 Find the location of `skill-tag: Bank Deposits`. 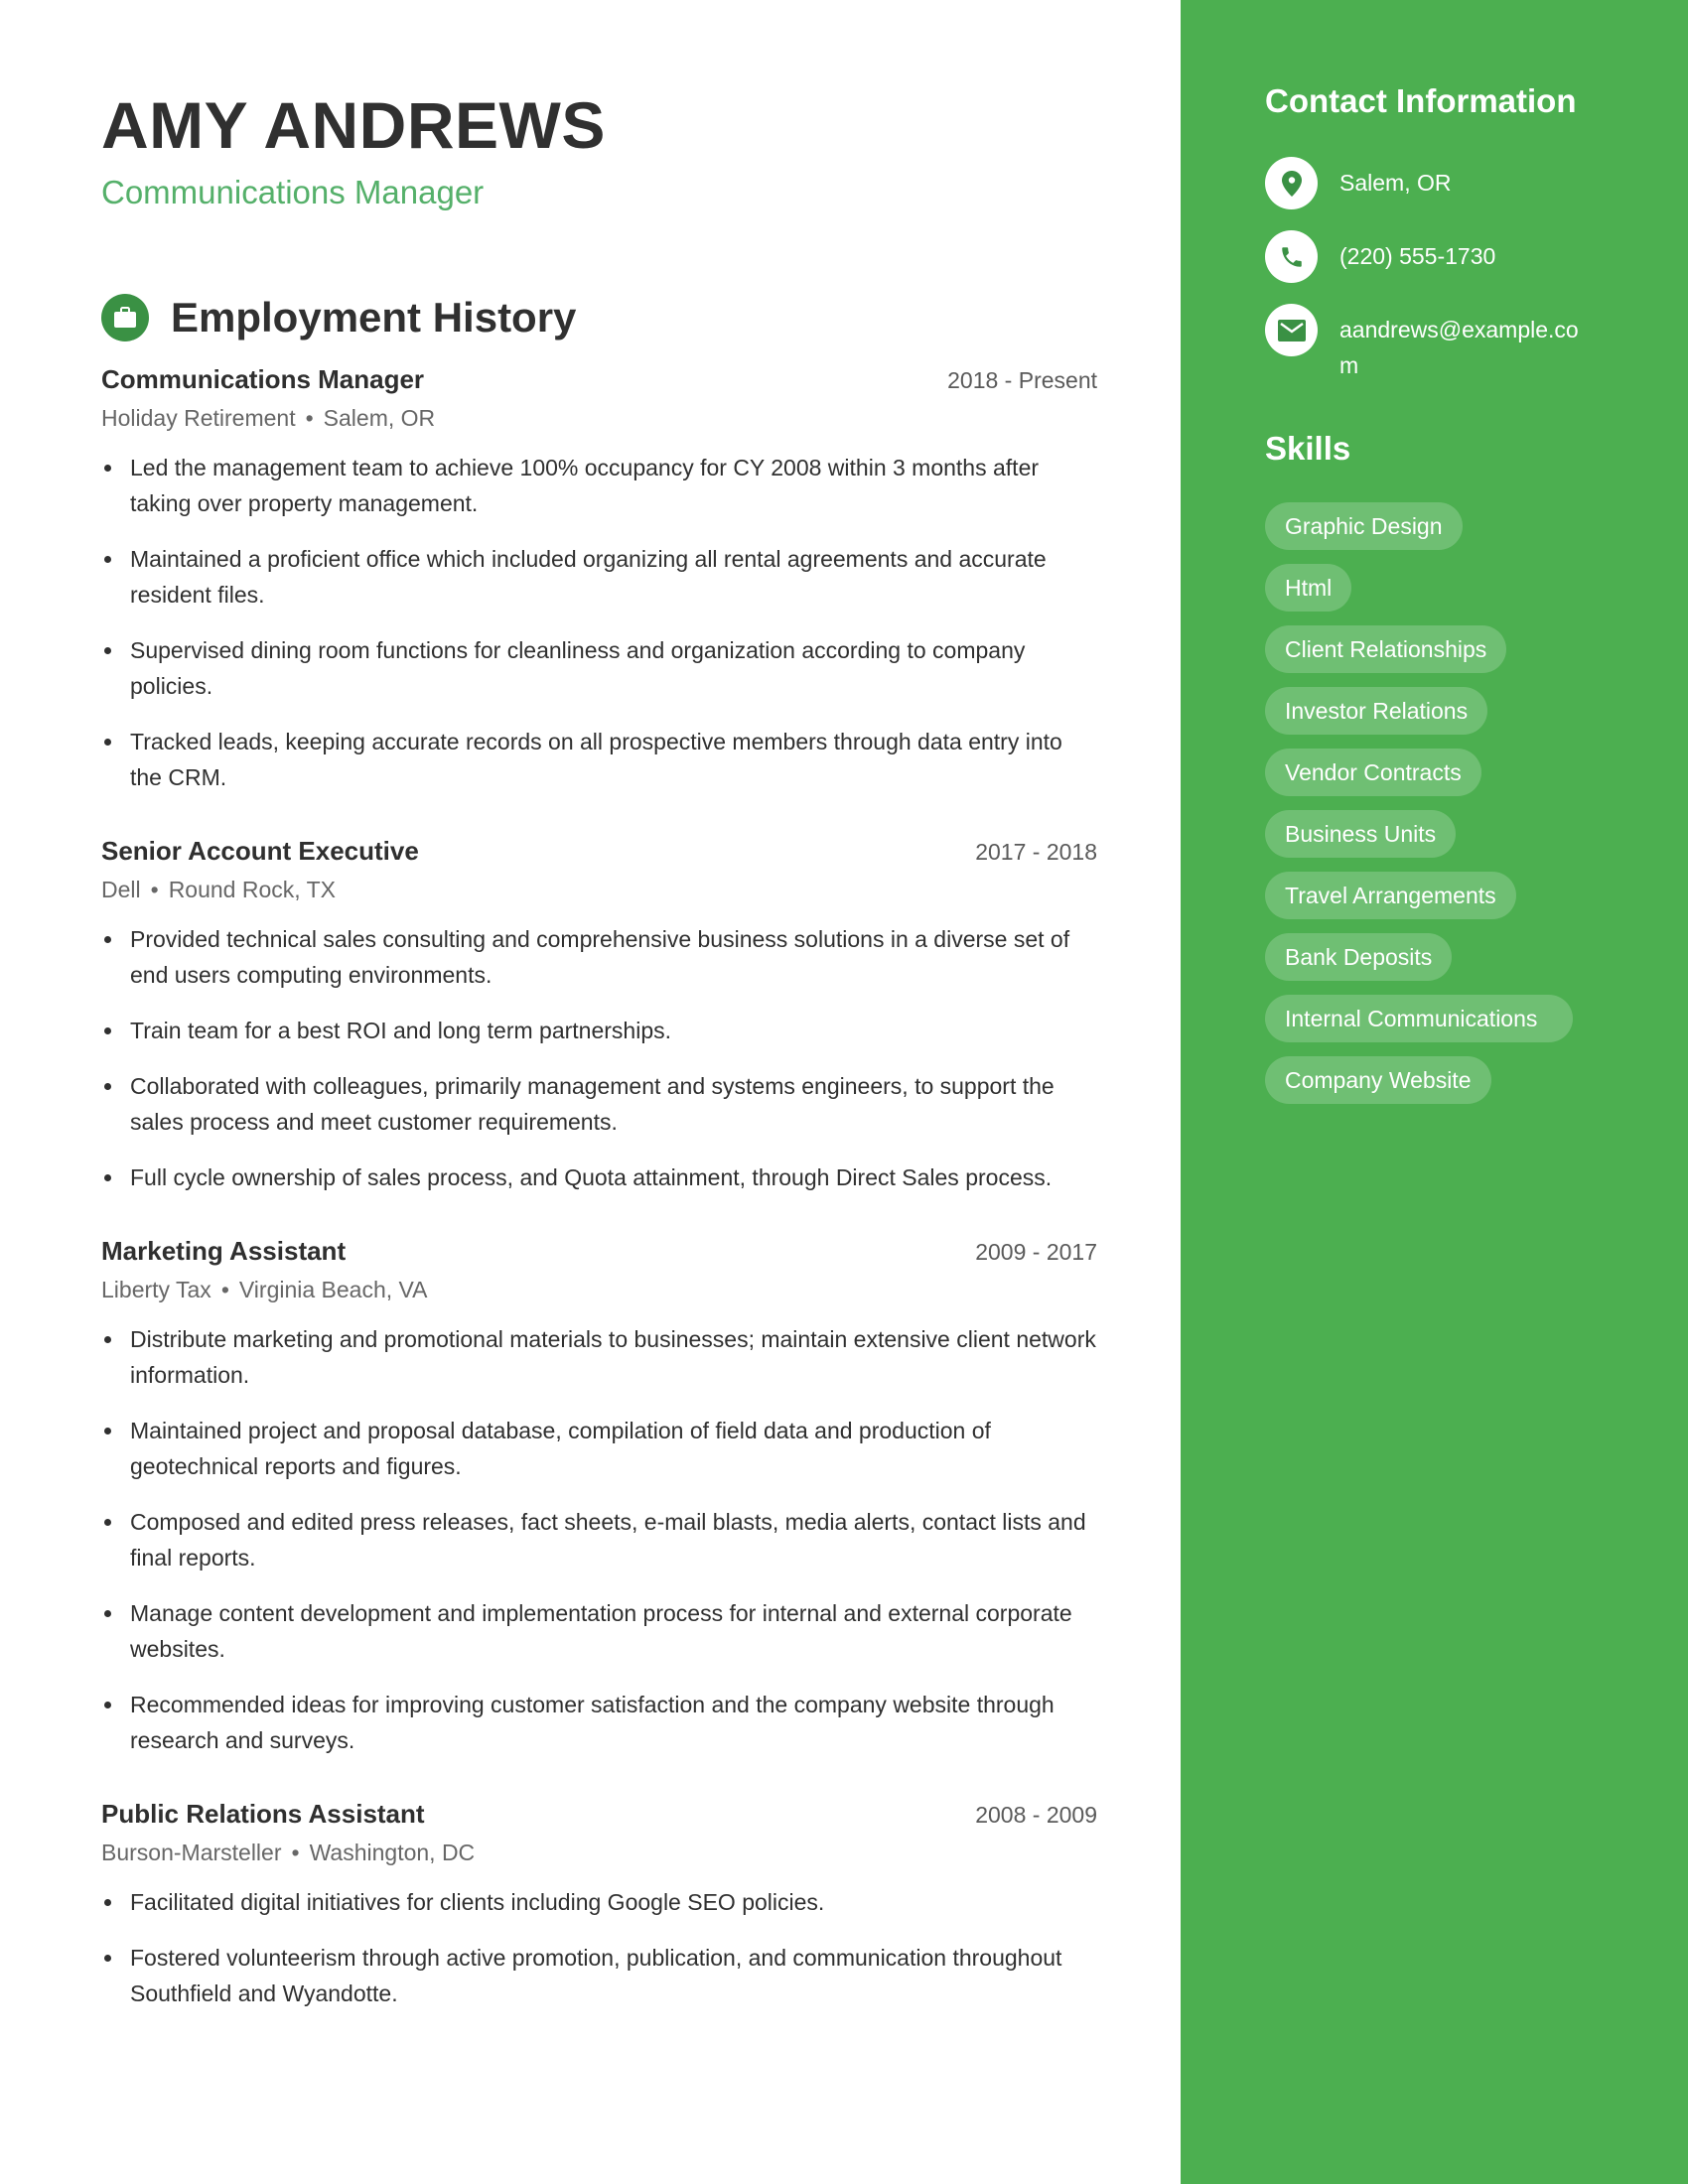

skill-tag: Bank Deposits is located at coordinates (1359, 957).